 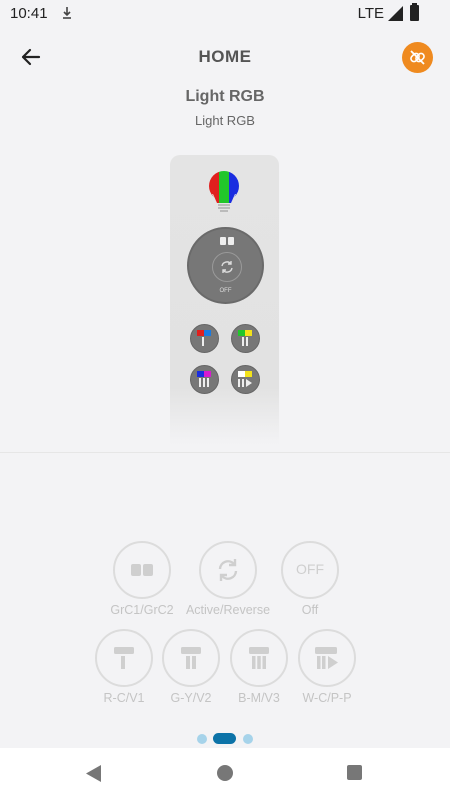 I want to click on rc-v1-label: R-C/V1, so click(x=124, y=698).